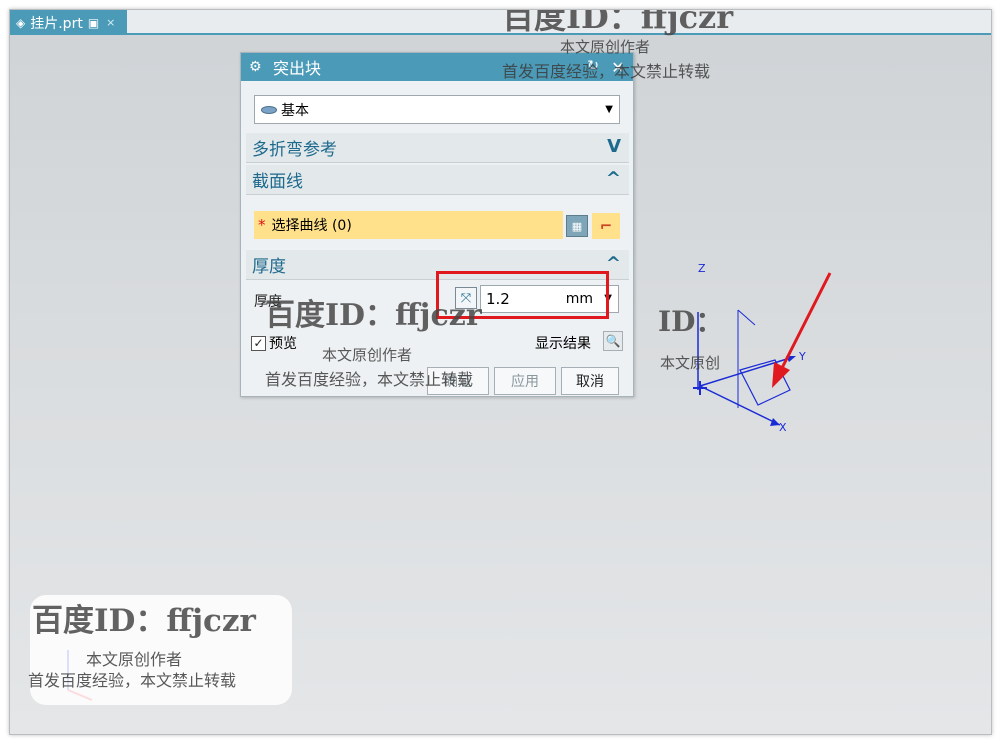 This screenshot has width=1000, height=743. I want to click on preview-checkbox-row: ✓ 预览, so click(274, 343).